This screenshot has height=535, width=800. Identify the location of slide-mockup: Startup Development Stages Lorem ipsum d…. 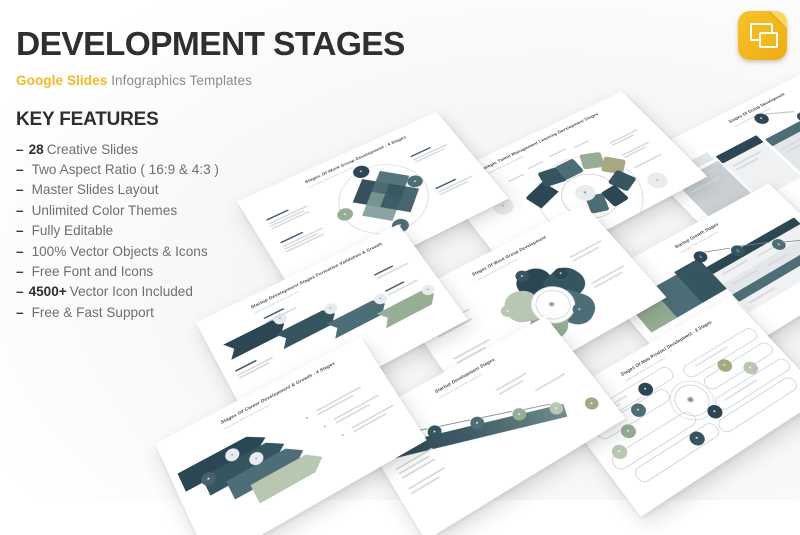
(490, 425).